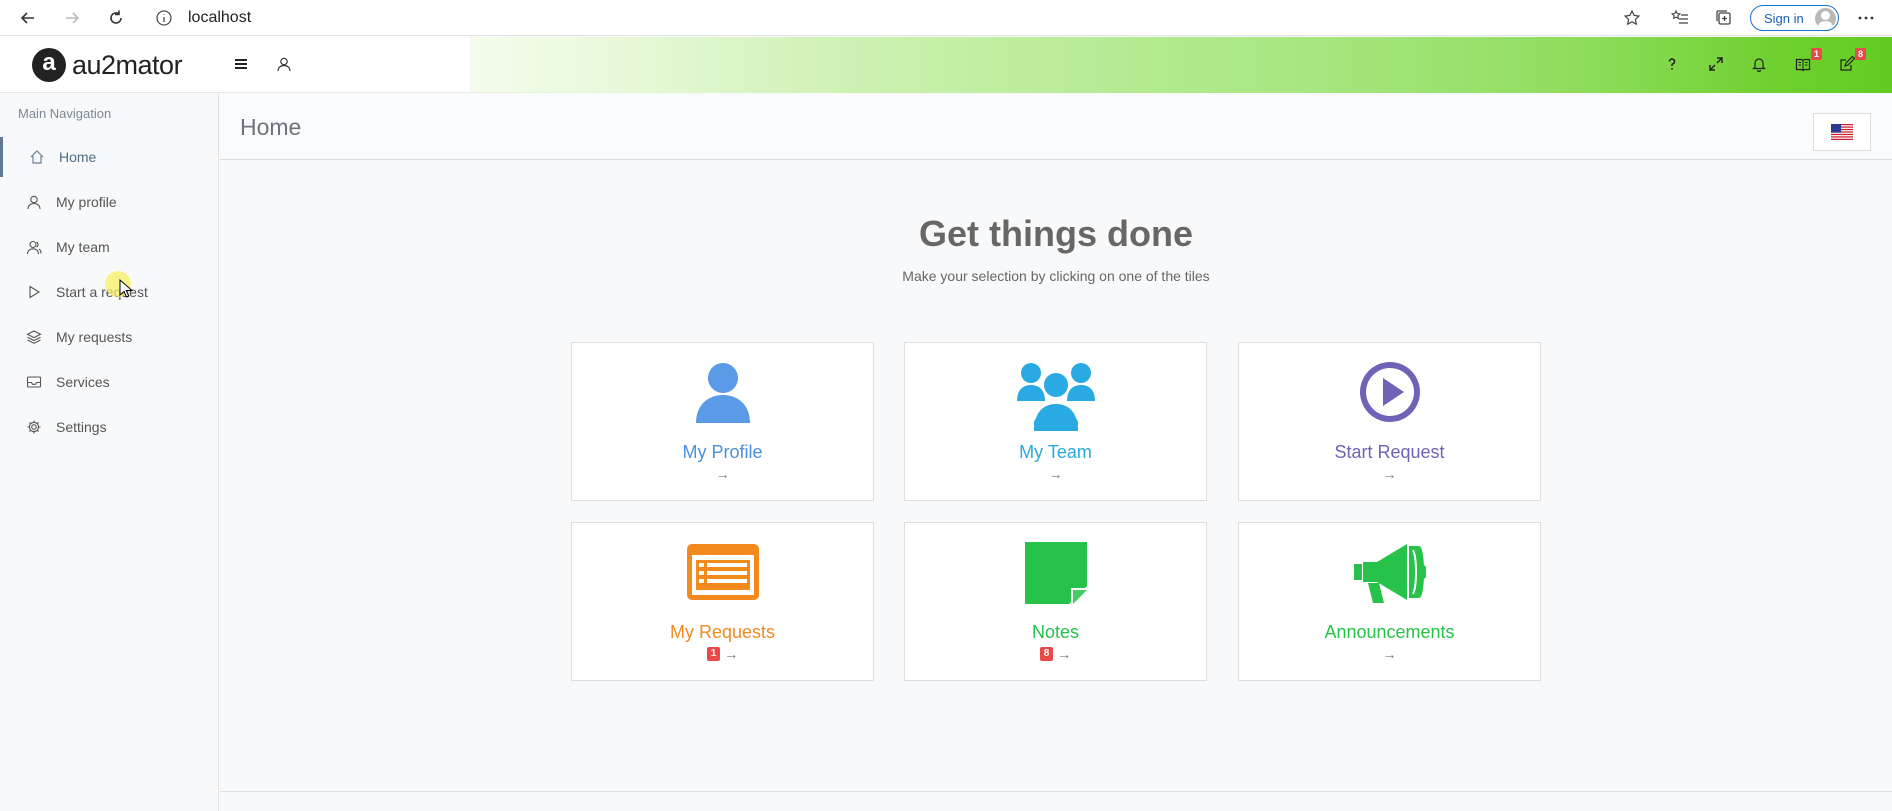 The width and height of the screenshot is (1892, 811). What do you see at coordinates (1847, 63) in the screenshot?
I see `edit-note-icon` at bounding box center [1847, 63].